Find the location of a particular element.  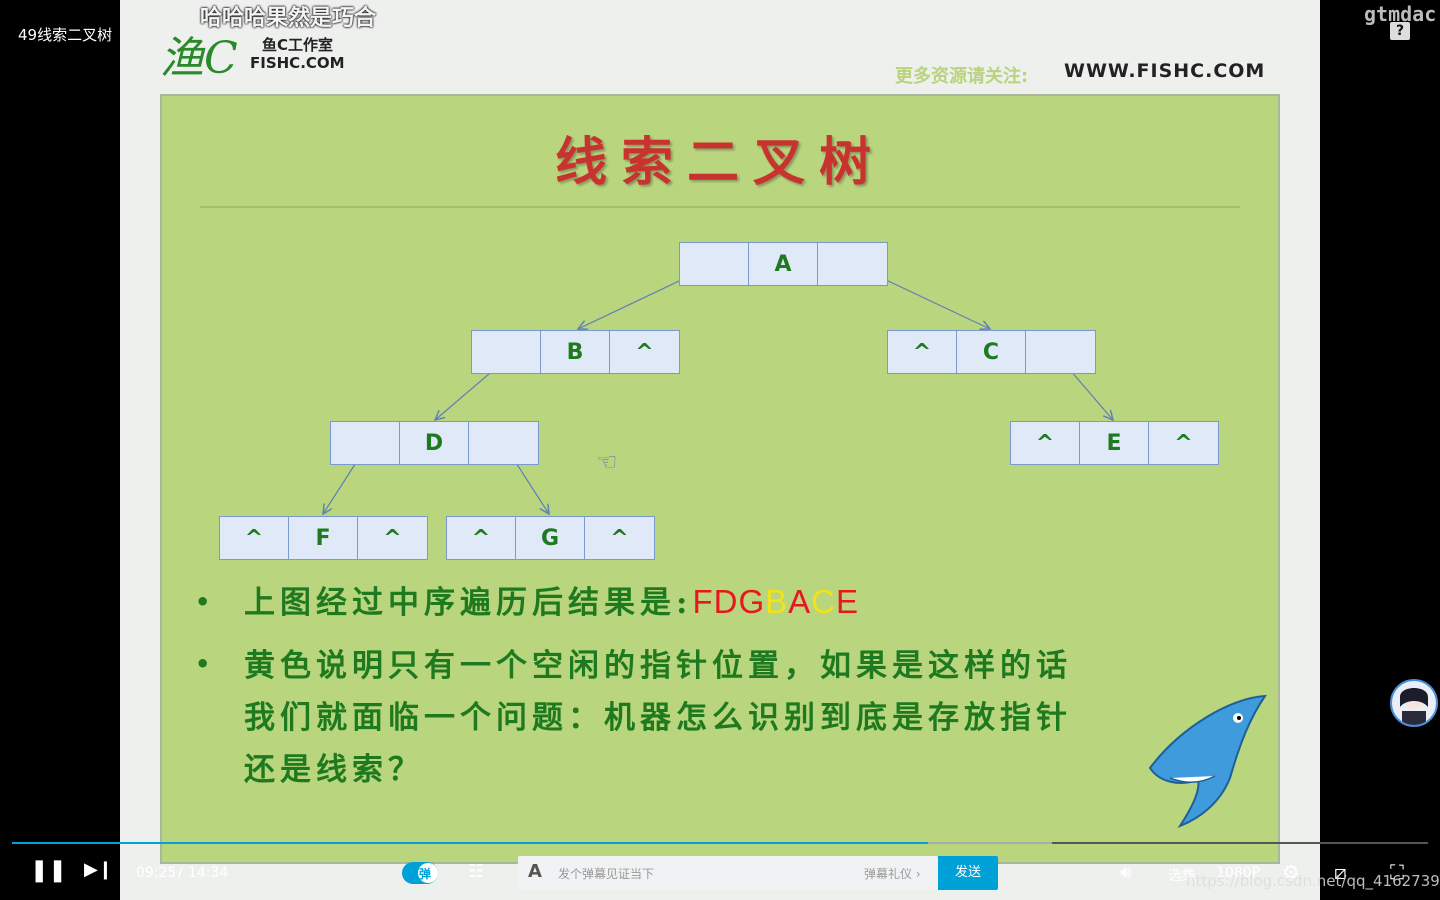

volume-icon: 🔊︎ is located at coordinates (1125, 872).